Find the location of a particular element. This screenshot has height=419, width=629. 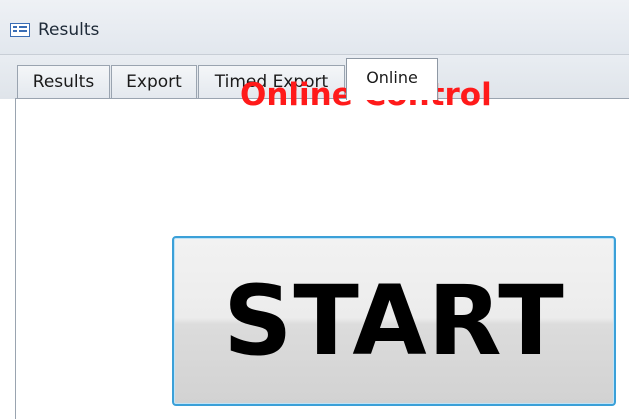

tab-results: Results is located at coordinates (63, 82).